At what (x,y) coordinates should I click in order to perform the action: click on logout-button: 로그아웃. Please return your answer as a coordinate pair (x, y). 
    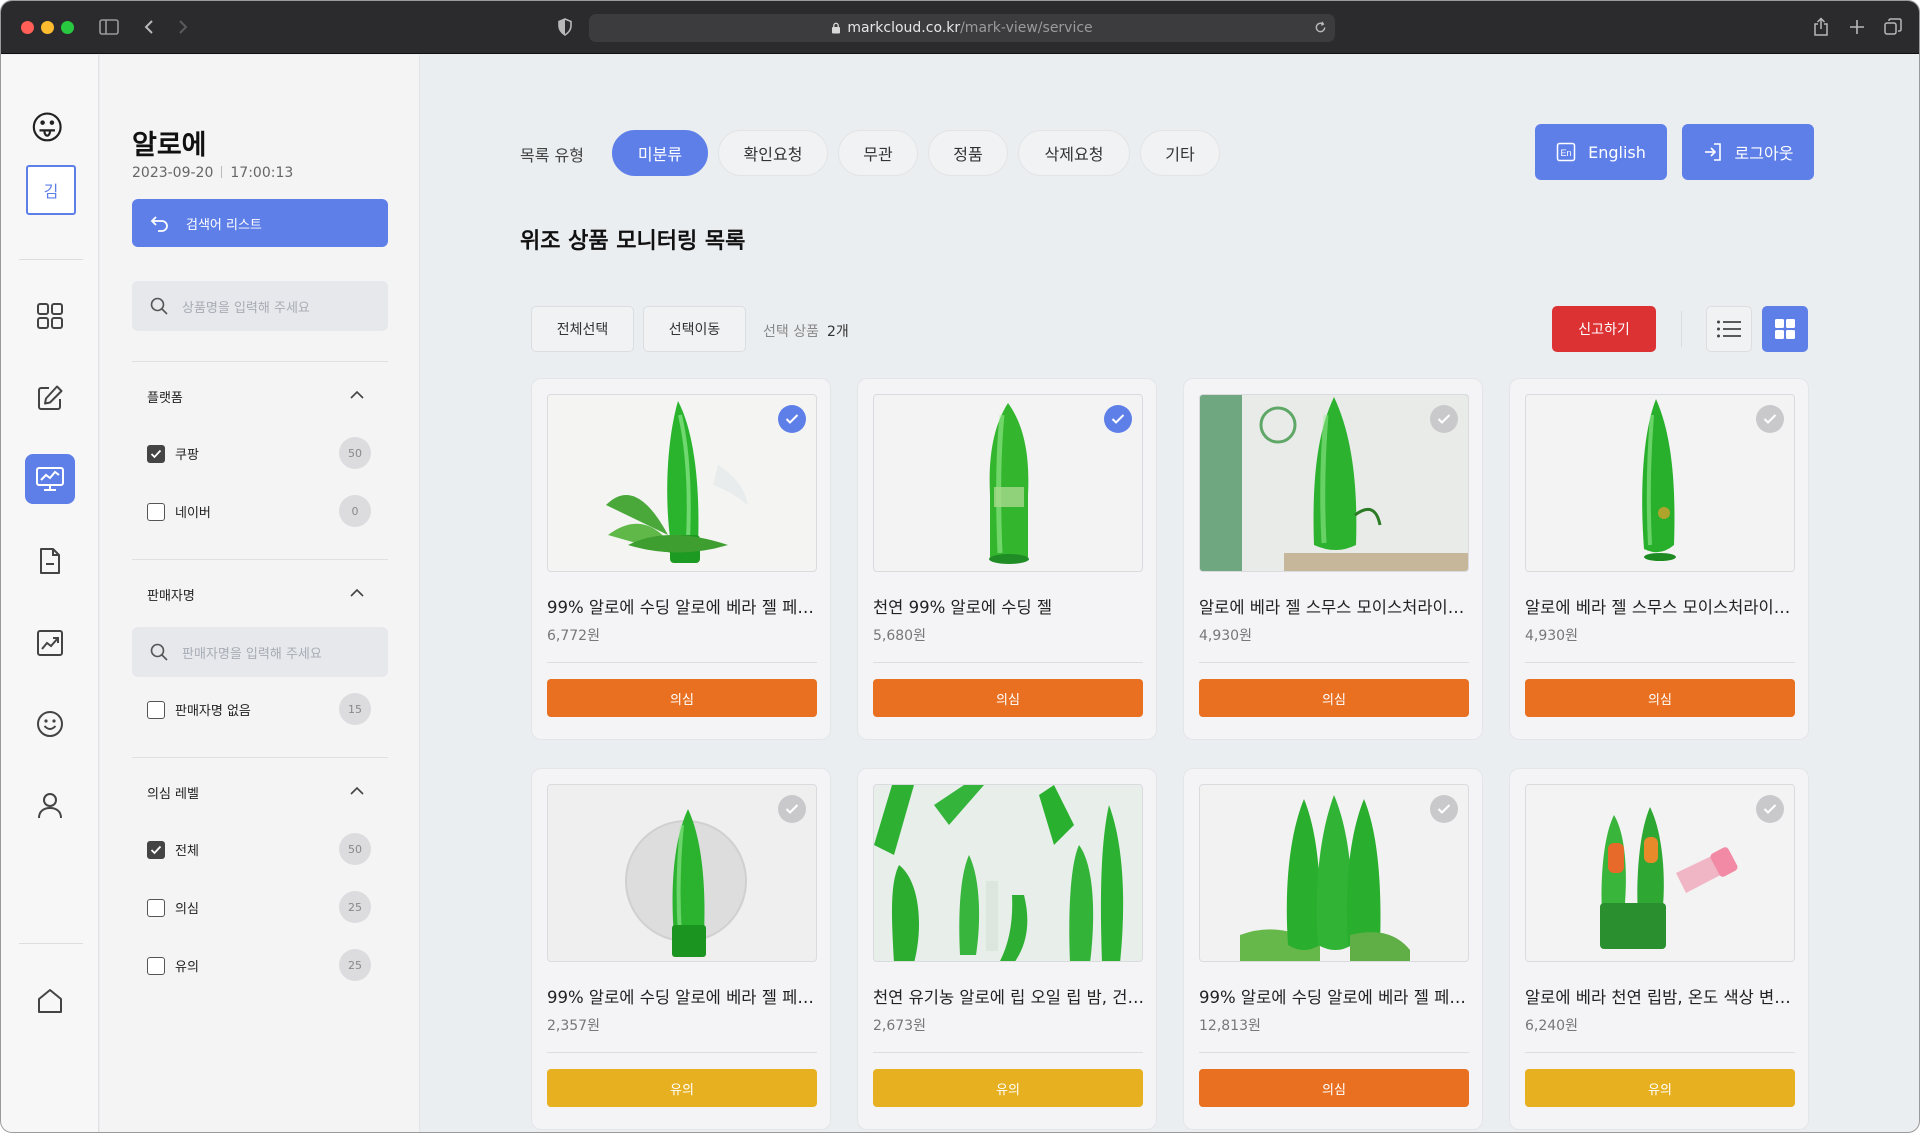
    Looking at the image, I should click on (1748, 152).